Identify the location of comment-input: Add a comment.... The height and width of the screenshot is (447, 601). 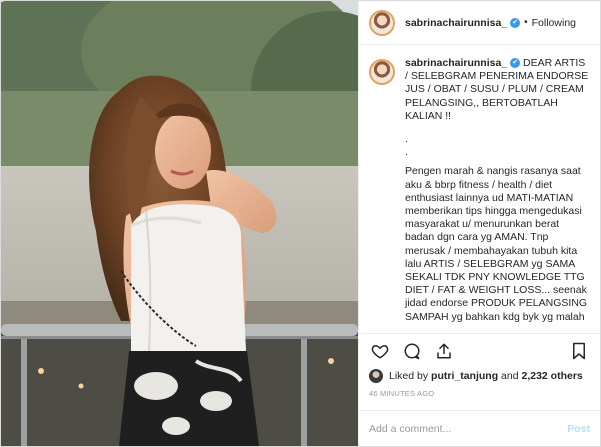
(468, 429).